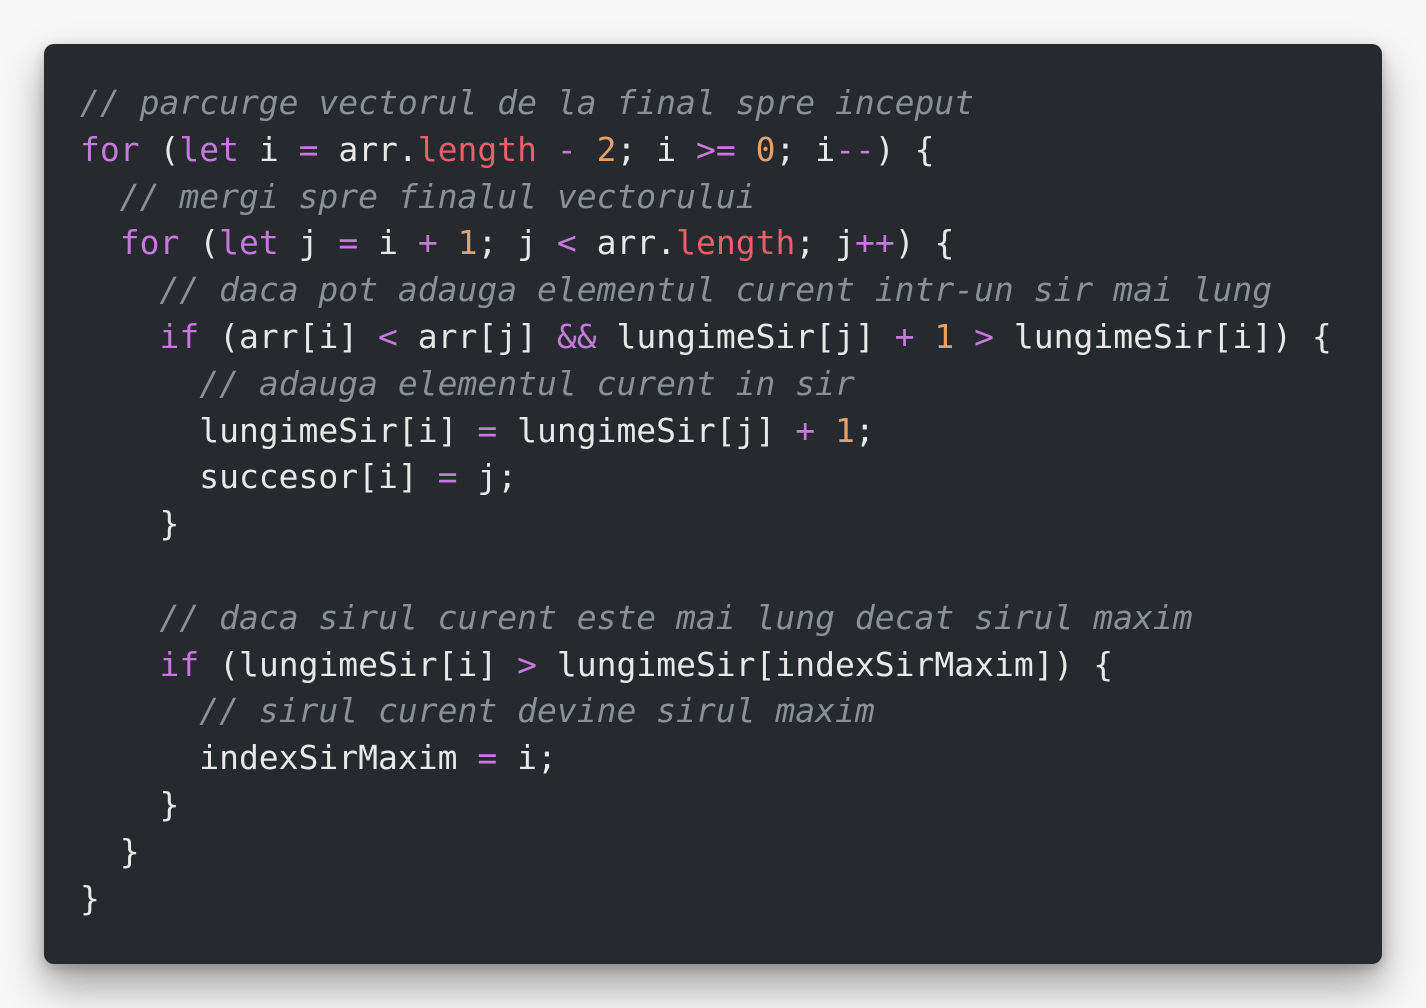 The image size is (1426, 1008). What do you see at coordinates (289, 336) in the screenshot?
I see `code-token-plain: (arr[i]` at bounding box center [289, 336].